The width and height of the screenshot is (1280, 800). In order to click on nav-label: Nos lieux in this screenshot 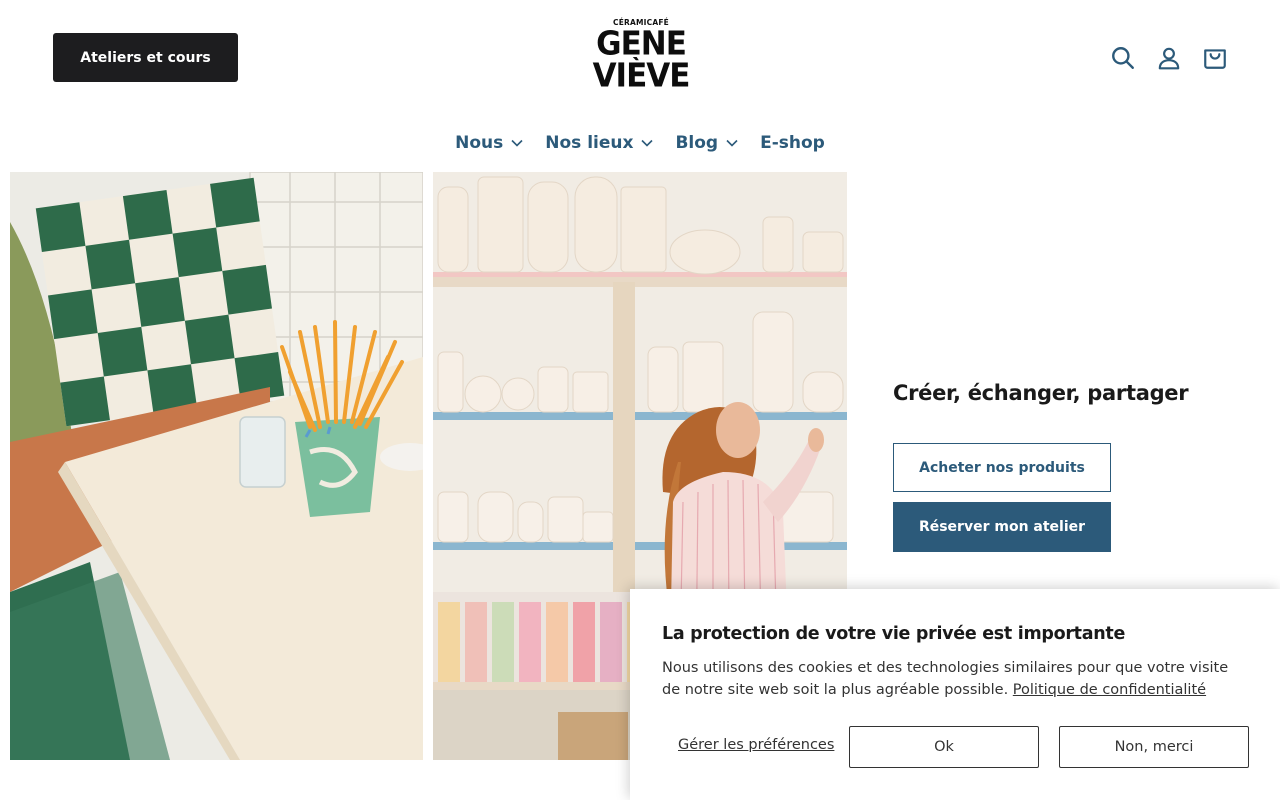, I will do `click(589, 143)`.